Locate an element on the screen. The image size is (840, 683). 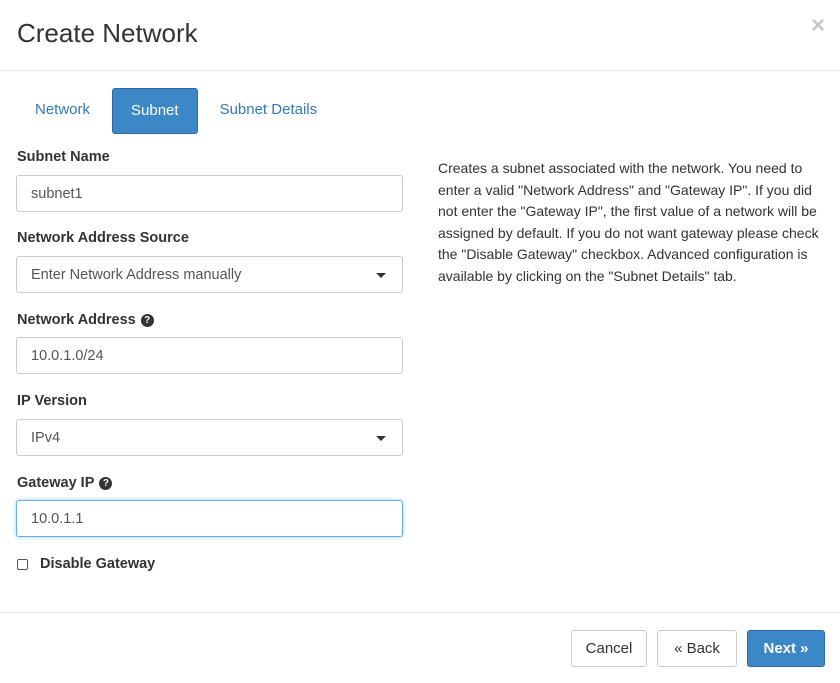
modal-header: Create Network × is located at coordinates (420, 35).